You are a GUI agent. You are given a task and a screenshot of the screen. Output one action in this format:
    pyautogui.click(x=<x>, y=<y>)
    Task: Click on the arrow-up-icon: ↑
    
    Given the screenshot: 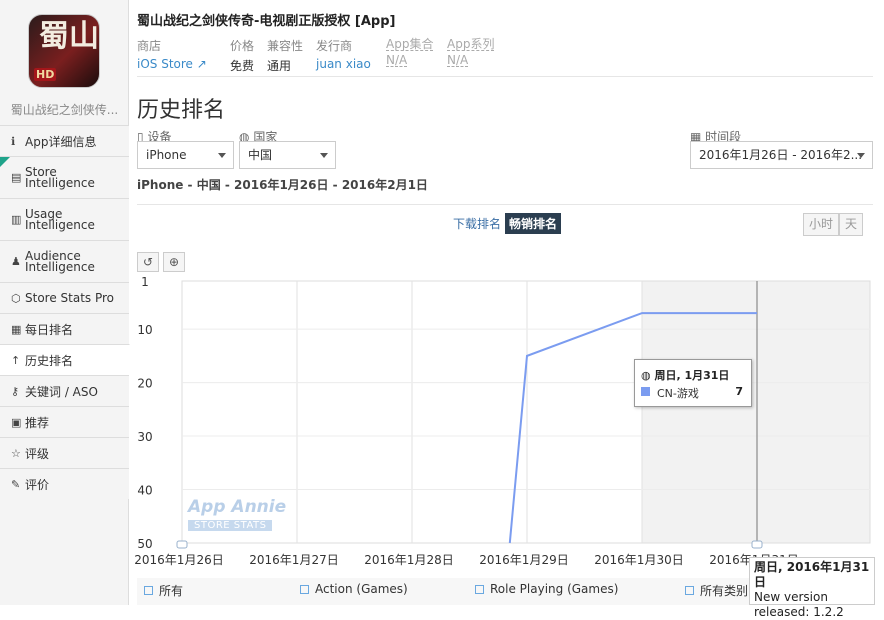 What is the action you would take?
    pyautogui.click(x=16, y=360)
    